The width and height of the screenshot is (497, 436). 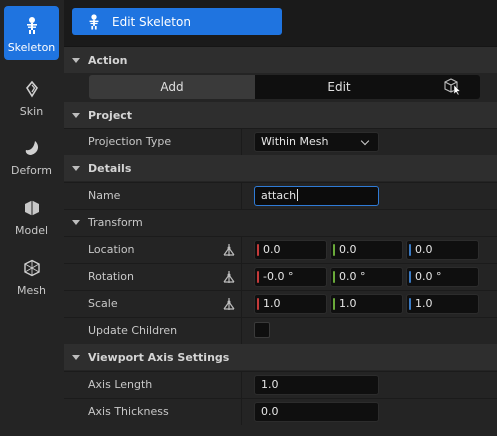 I want to click on section-action-header: Action, so click(x=280, y=60).